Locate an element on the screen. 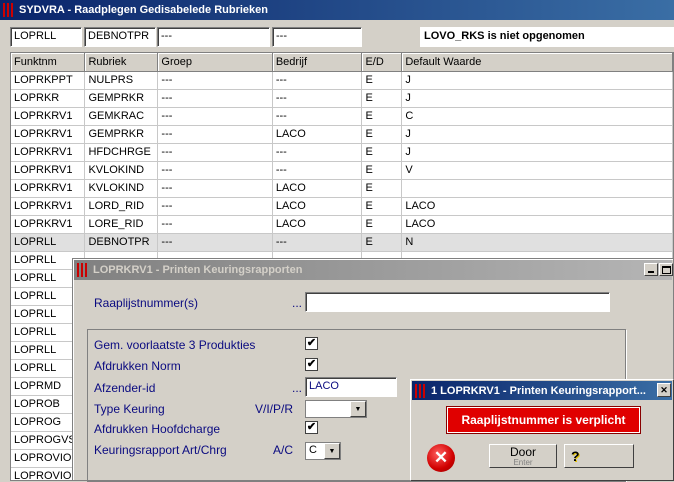 Image resolution: width=674 pixels, height=482 pixels. table-row: LOPRKRV1 GEMPRKR --- LACO E J is located at coordinates (342, 134).